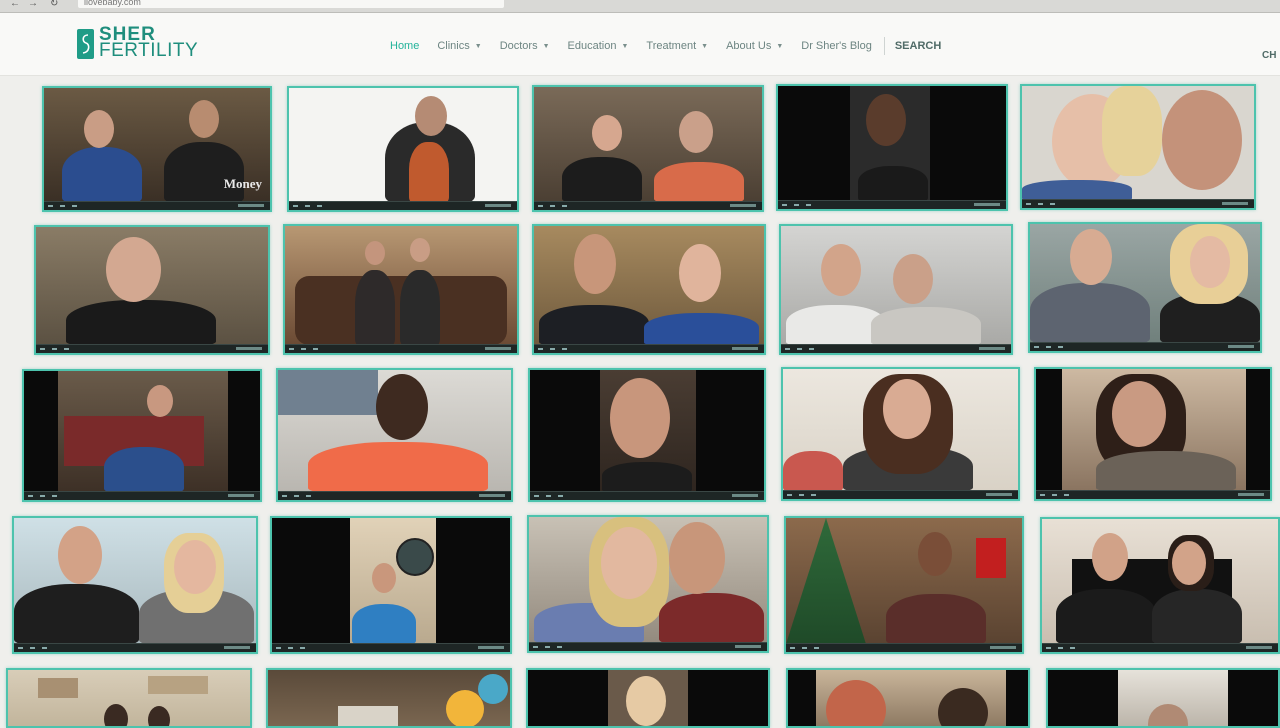 This screenshot has height=728, width=1280. I want to click on nav-blog-label: Dr Sher's Blog, so click(836, 46).